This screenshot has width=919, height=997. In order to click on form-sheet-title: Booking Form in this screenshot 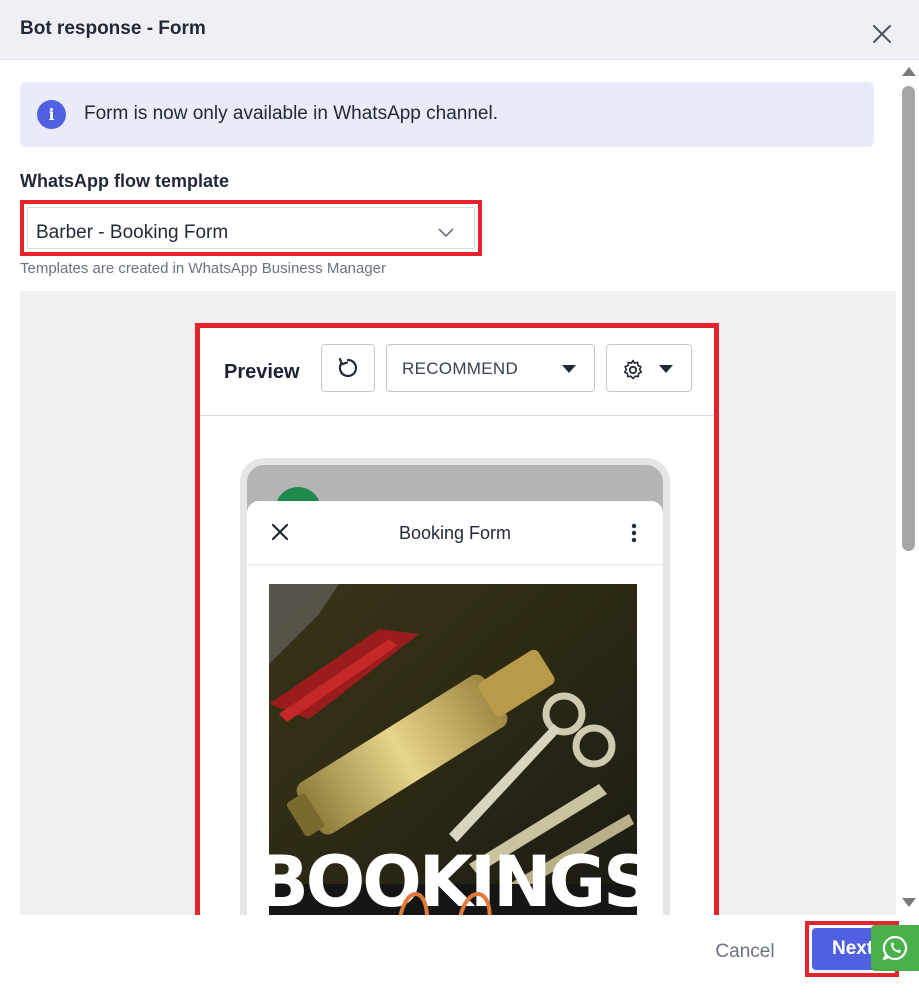, I will do `click(455, 533)`.